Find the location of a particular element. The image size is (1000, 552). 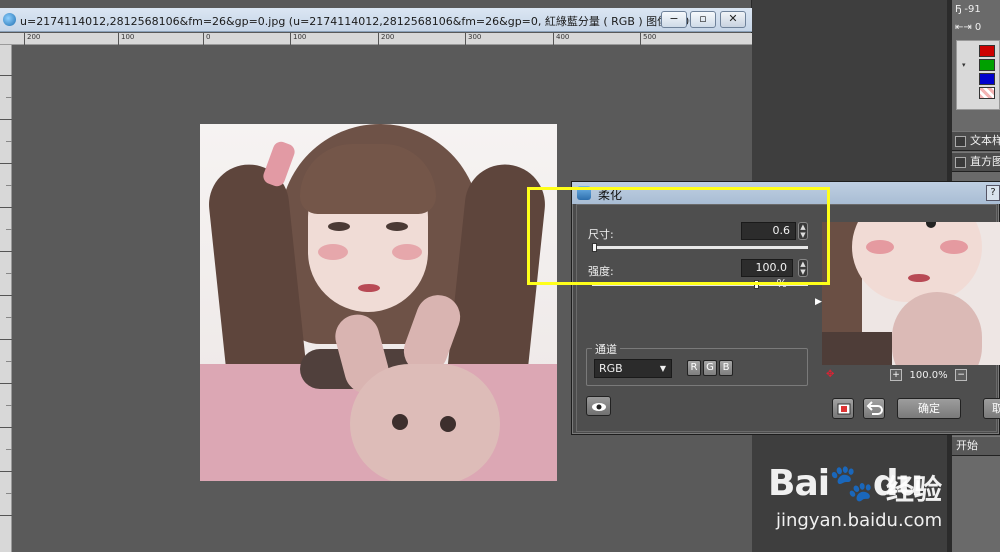

cancel-button: 取消 is located at coordinates (991, 408).